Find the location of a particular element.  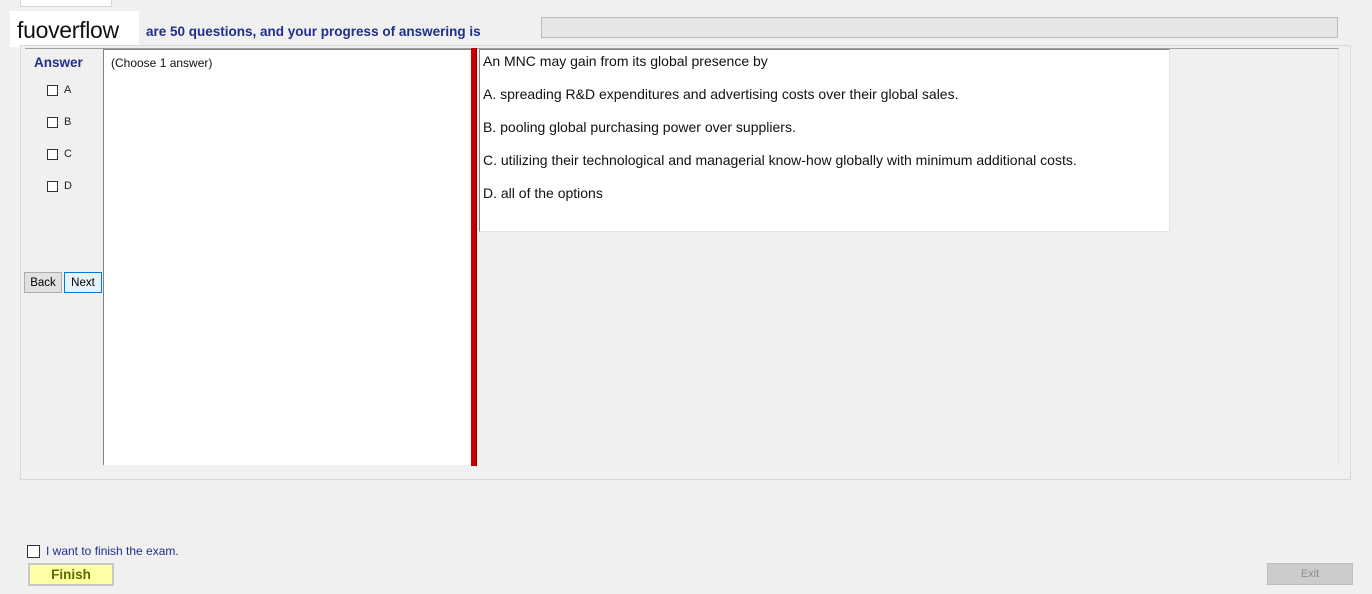

answer-option-label: B is located at coordinates (68, 122).